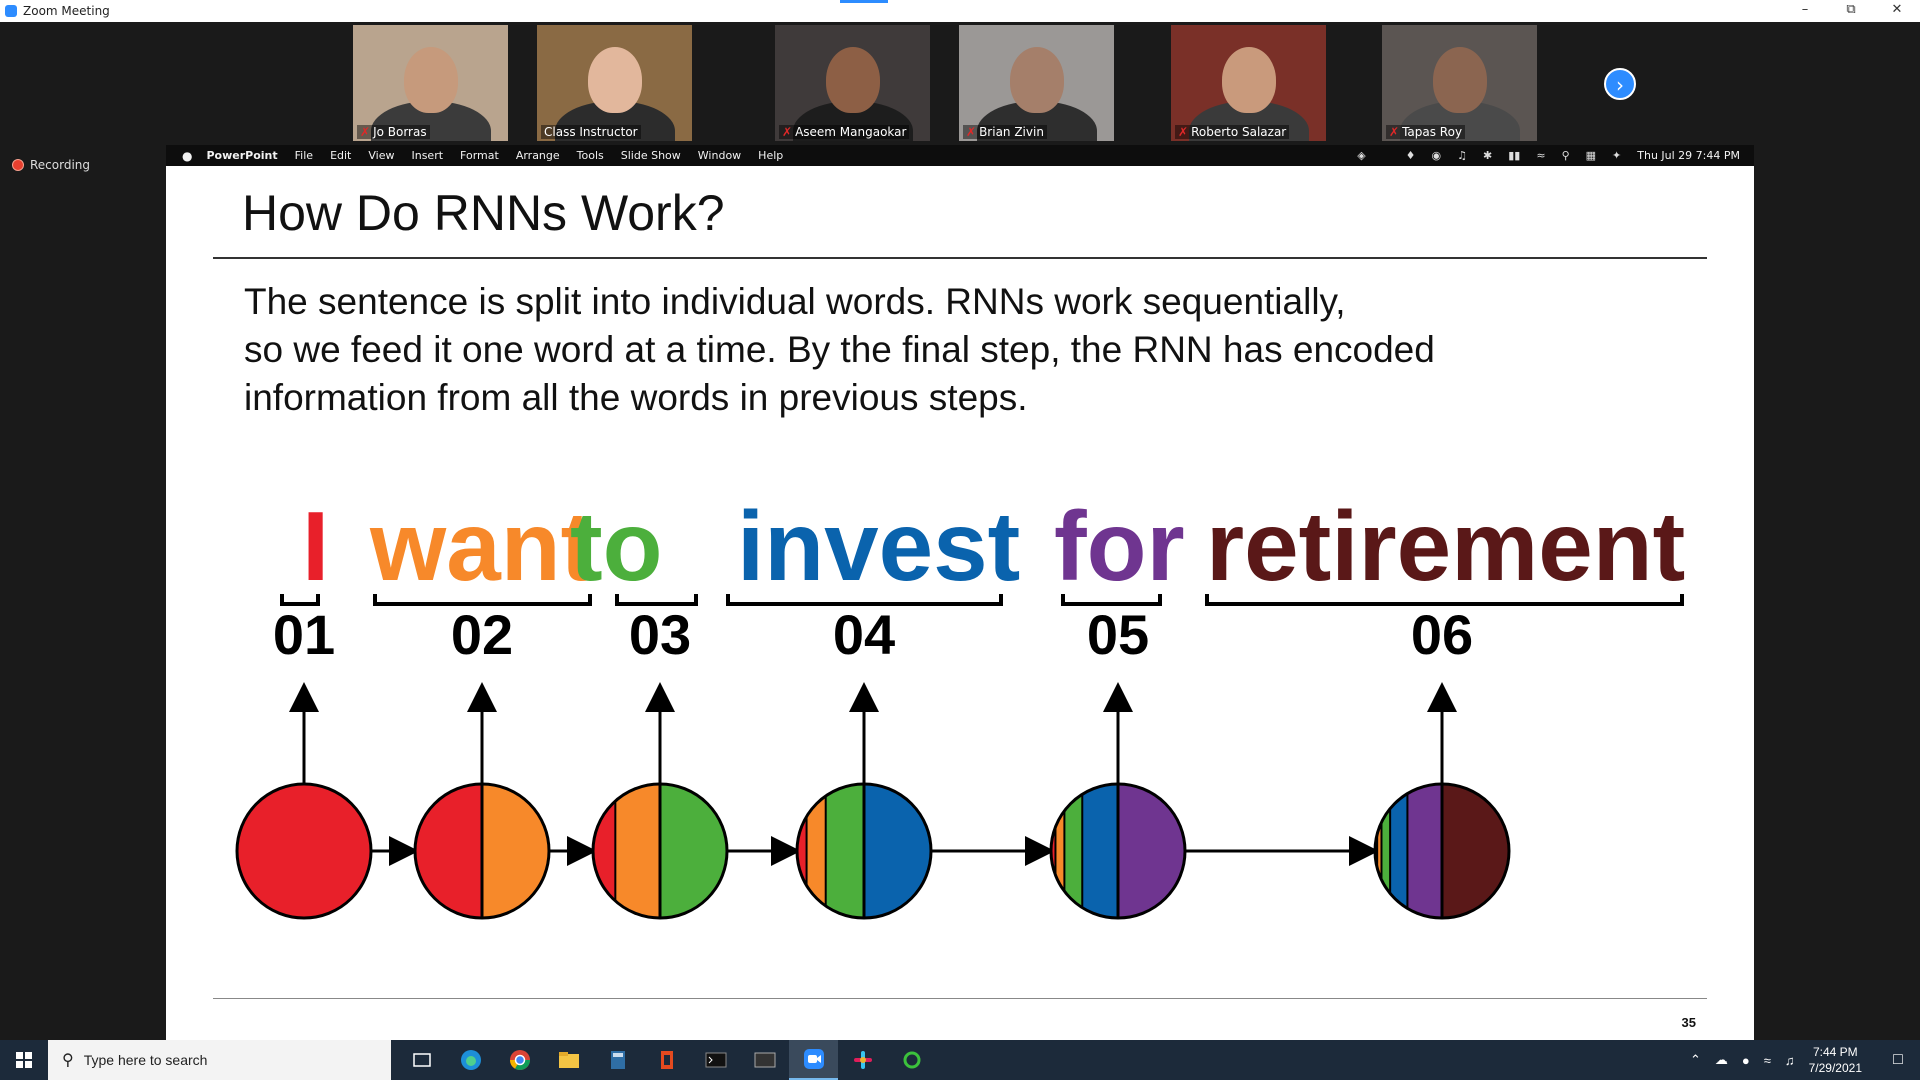 The width and height of the screenshot is (1920, 1080). Describe the element at coordinates (1565, 155) in the screenshot. I see `spotlight-search-icon: ⚲` at that location.